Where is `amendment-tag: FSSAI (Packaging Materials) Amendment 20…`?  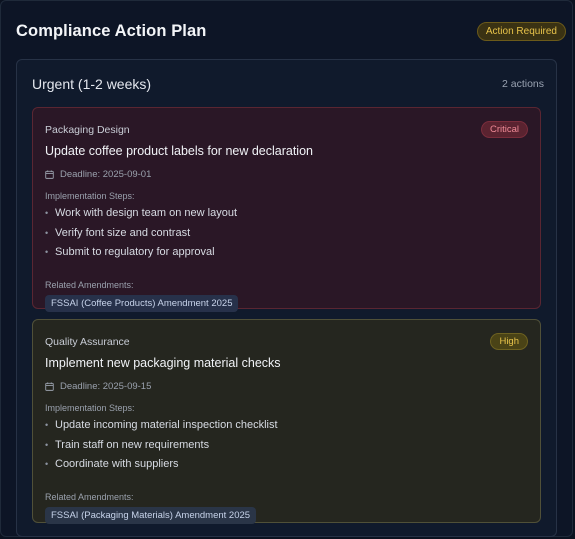
amendment-tag: FSSAI (Packaging Materials) Amendment 20… is located at coordinates (151, 515).